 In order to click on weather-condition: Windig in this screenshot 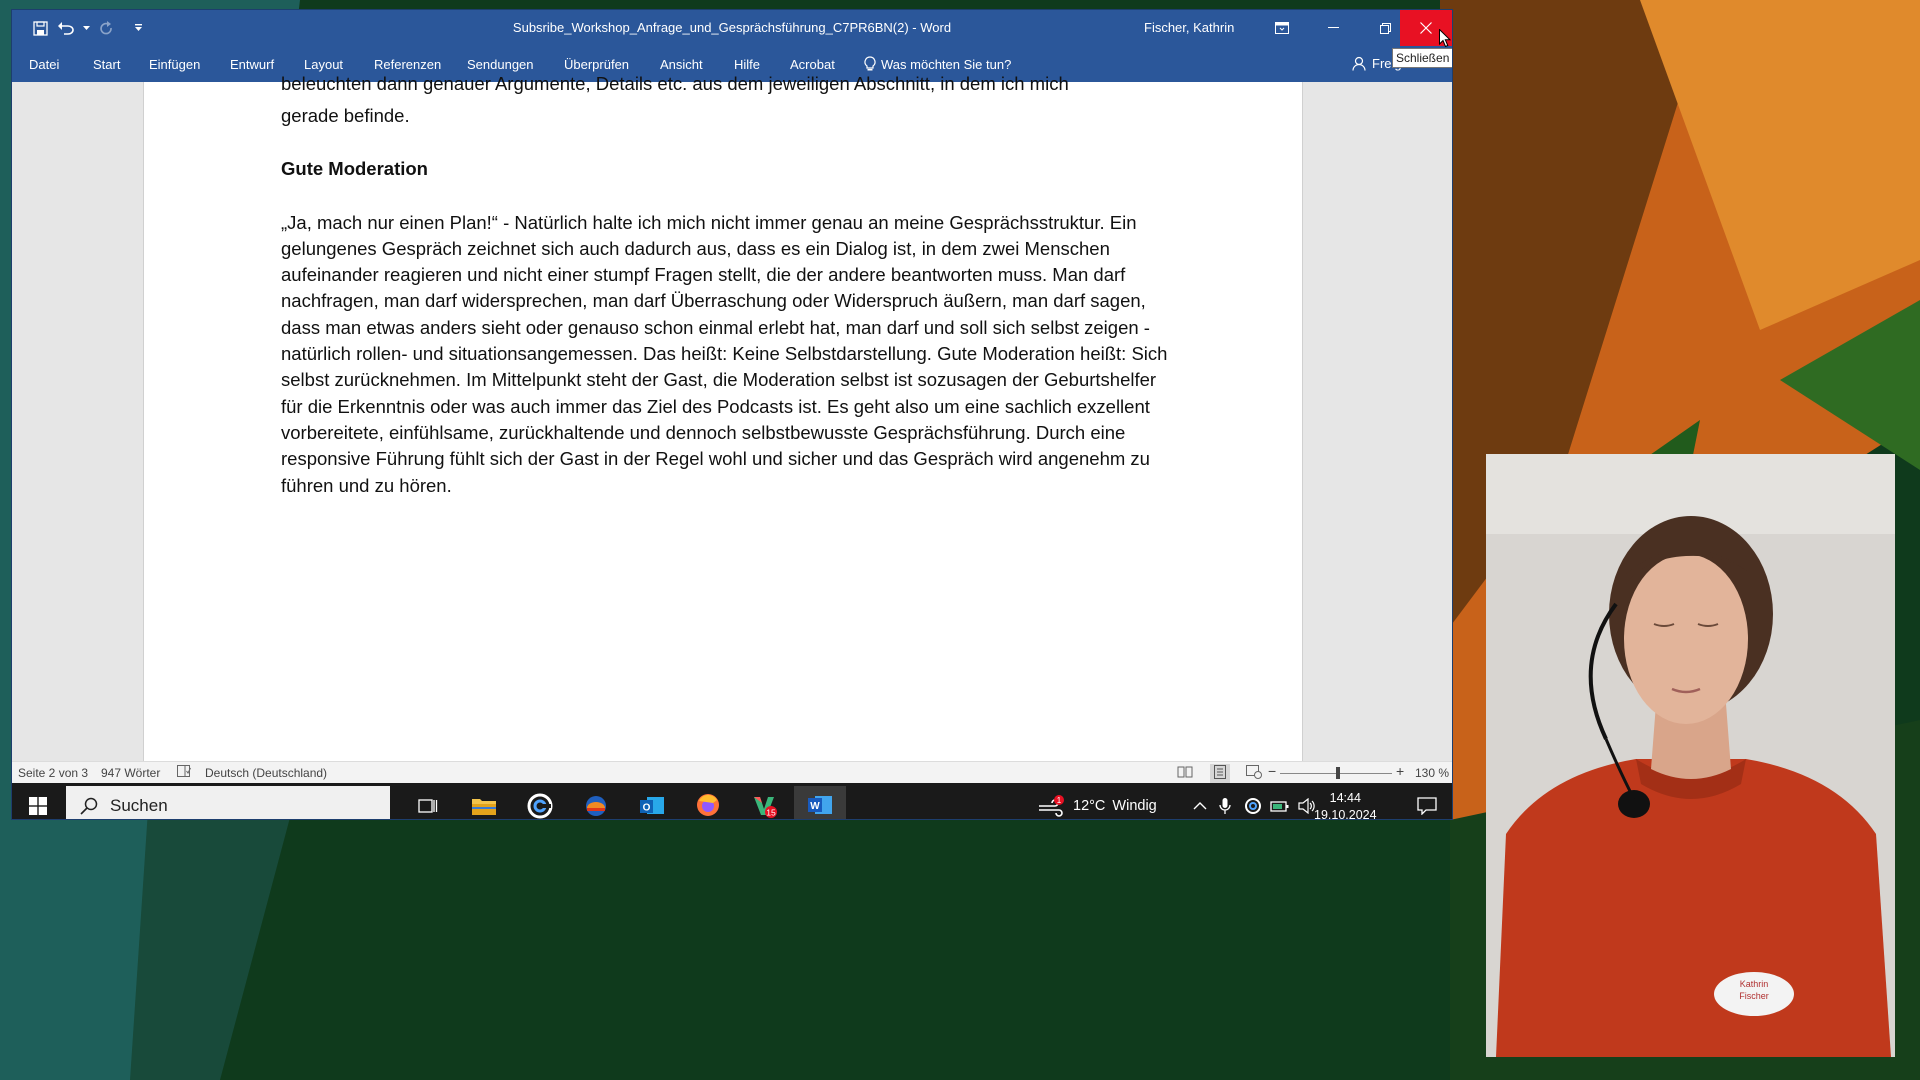, I will do `click(1134, 806)`.